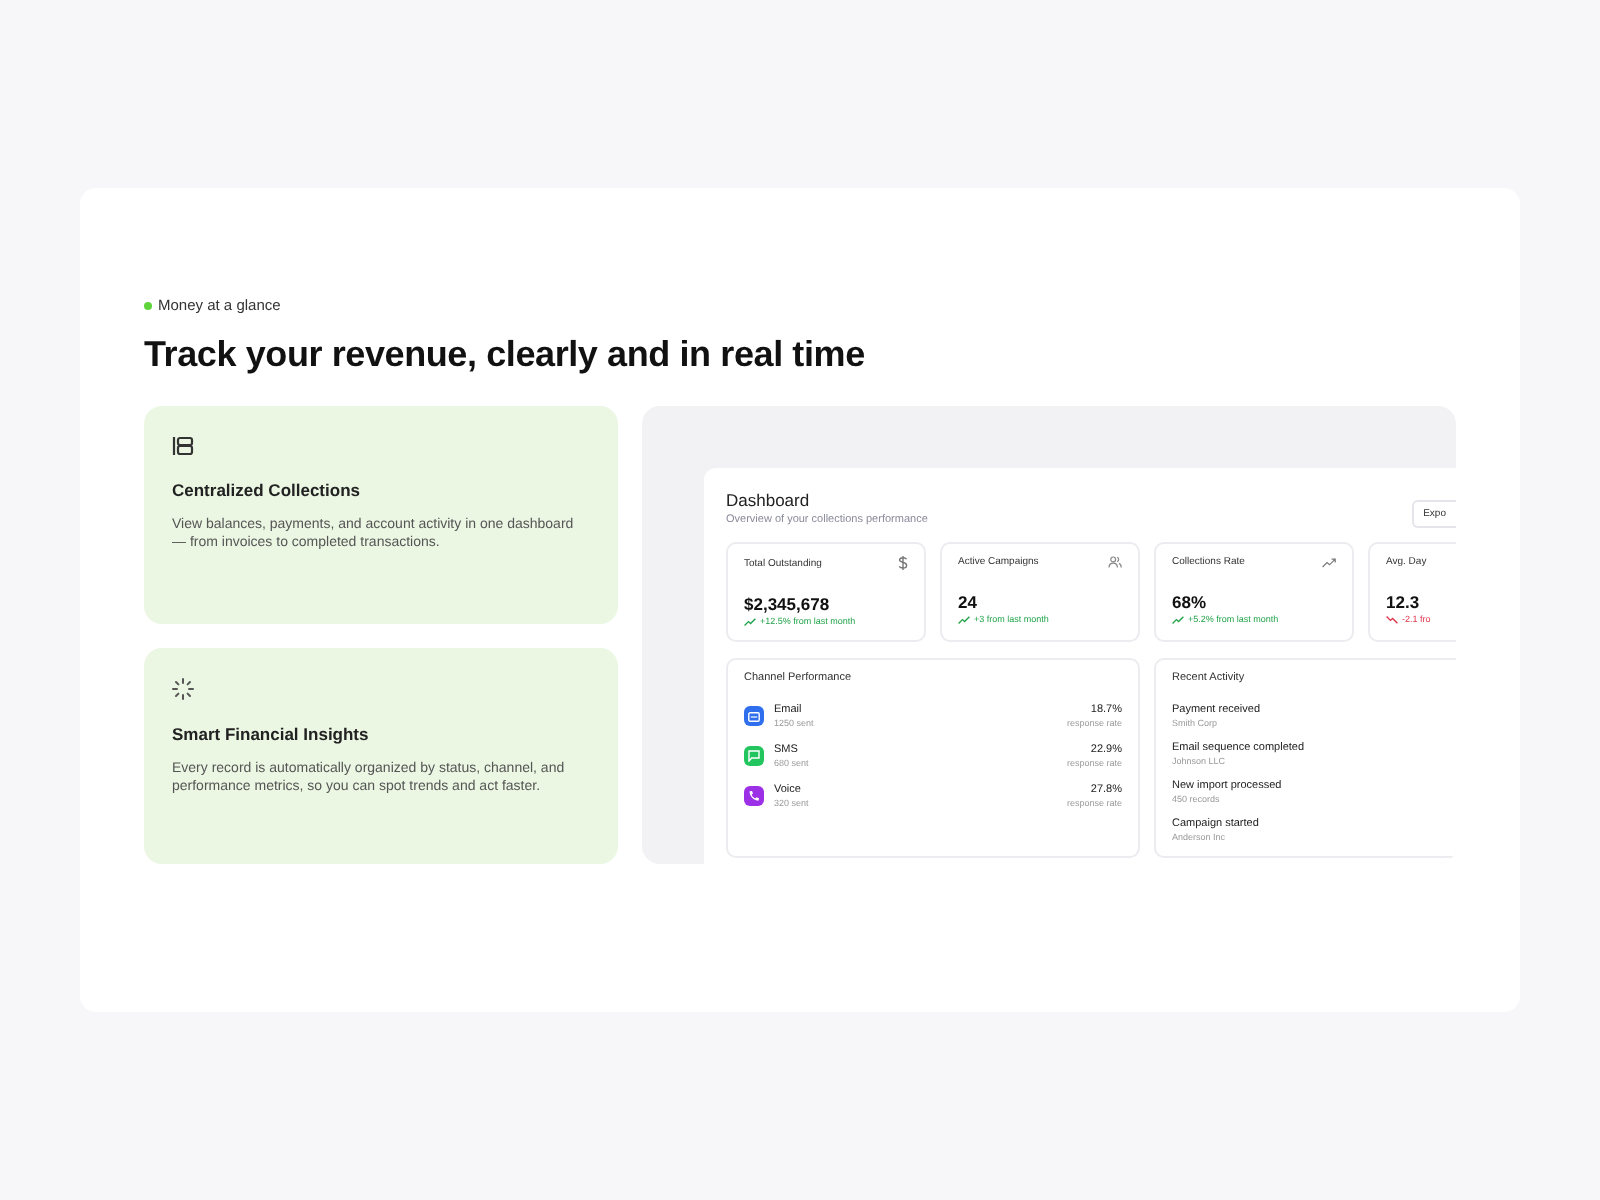 The width and height of the screenshot is (1600, 1200). What do you see at coordinates (183, 446) in the screenshot?
I see `layout-icon` at bounding box center [183, 446].